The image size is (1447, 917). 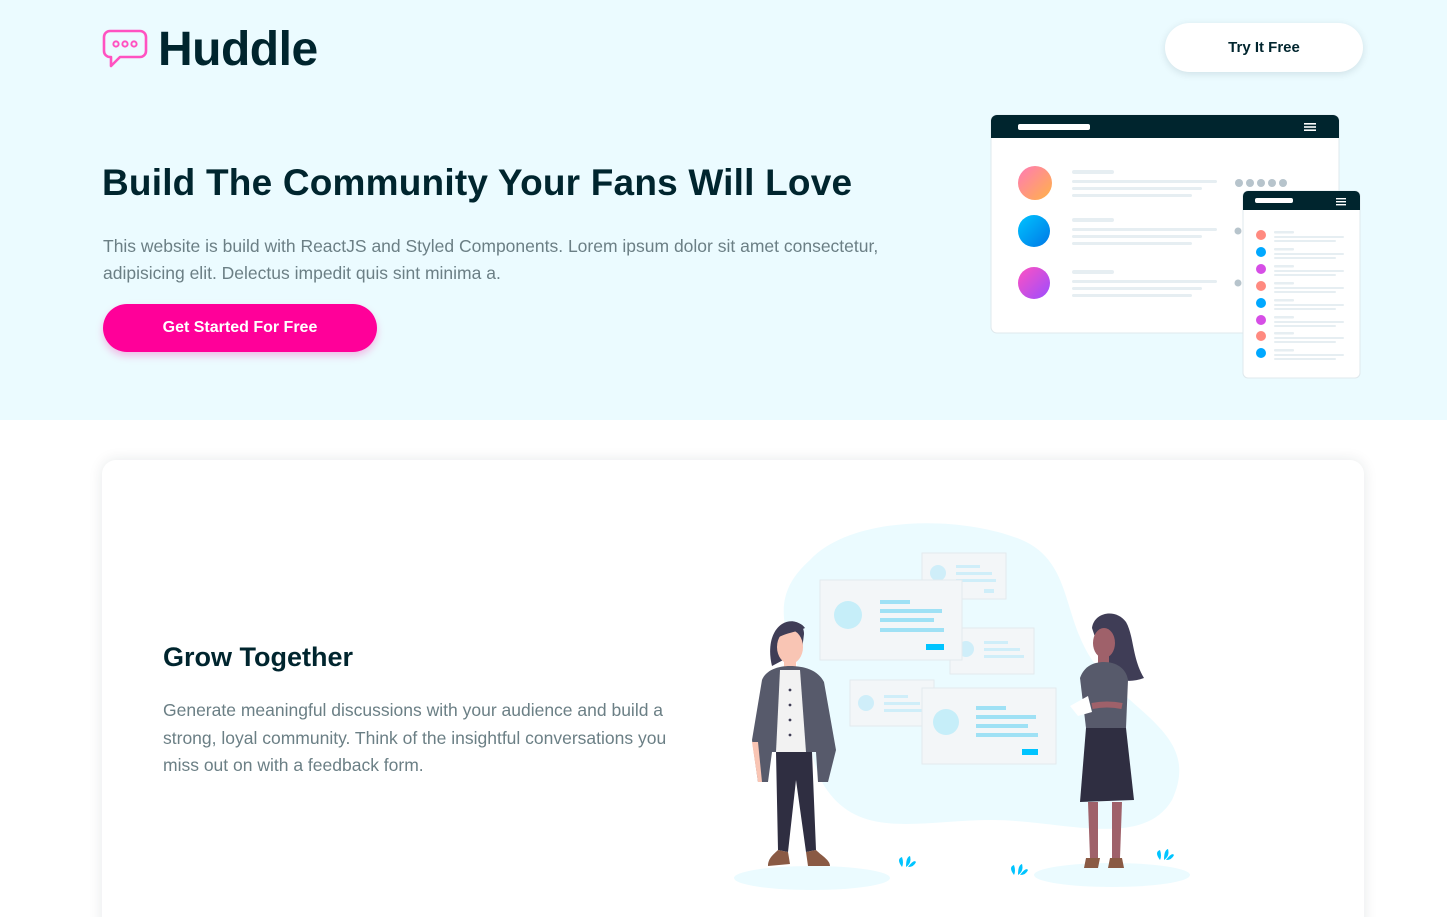 What do you see at coordinates (238, 49) in the screenshot?
I see `logo-text: Huddle` at bounding box center [238, 49].